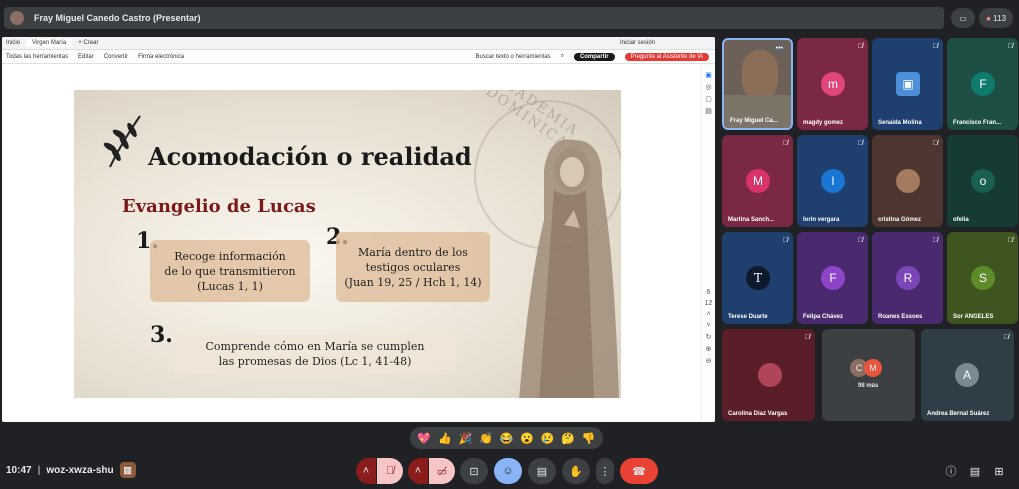 The height and width of the screenshot is (489, 1019). Describe the element at coordinates (445, 438) in the screenshot. I see `reaction-thumbs-up: 👍` at that location.